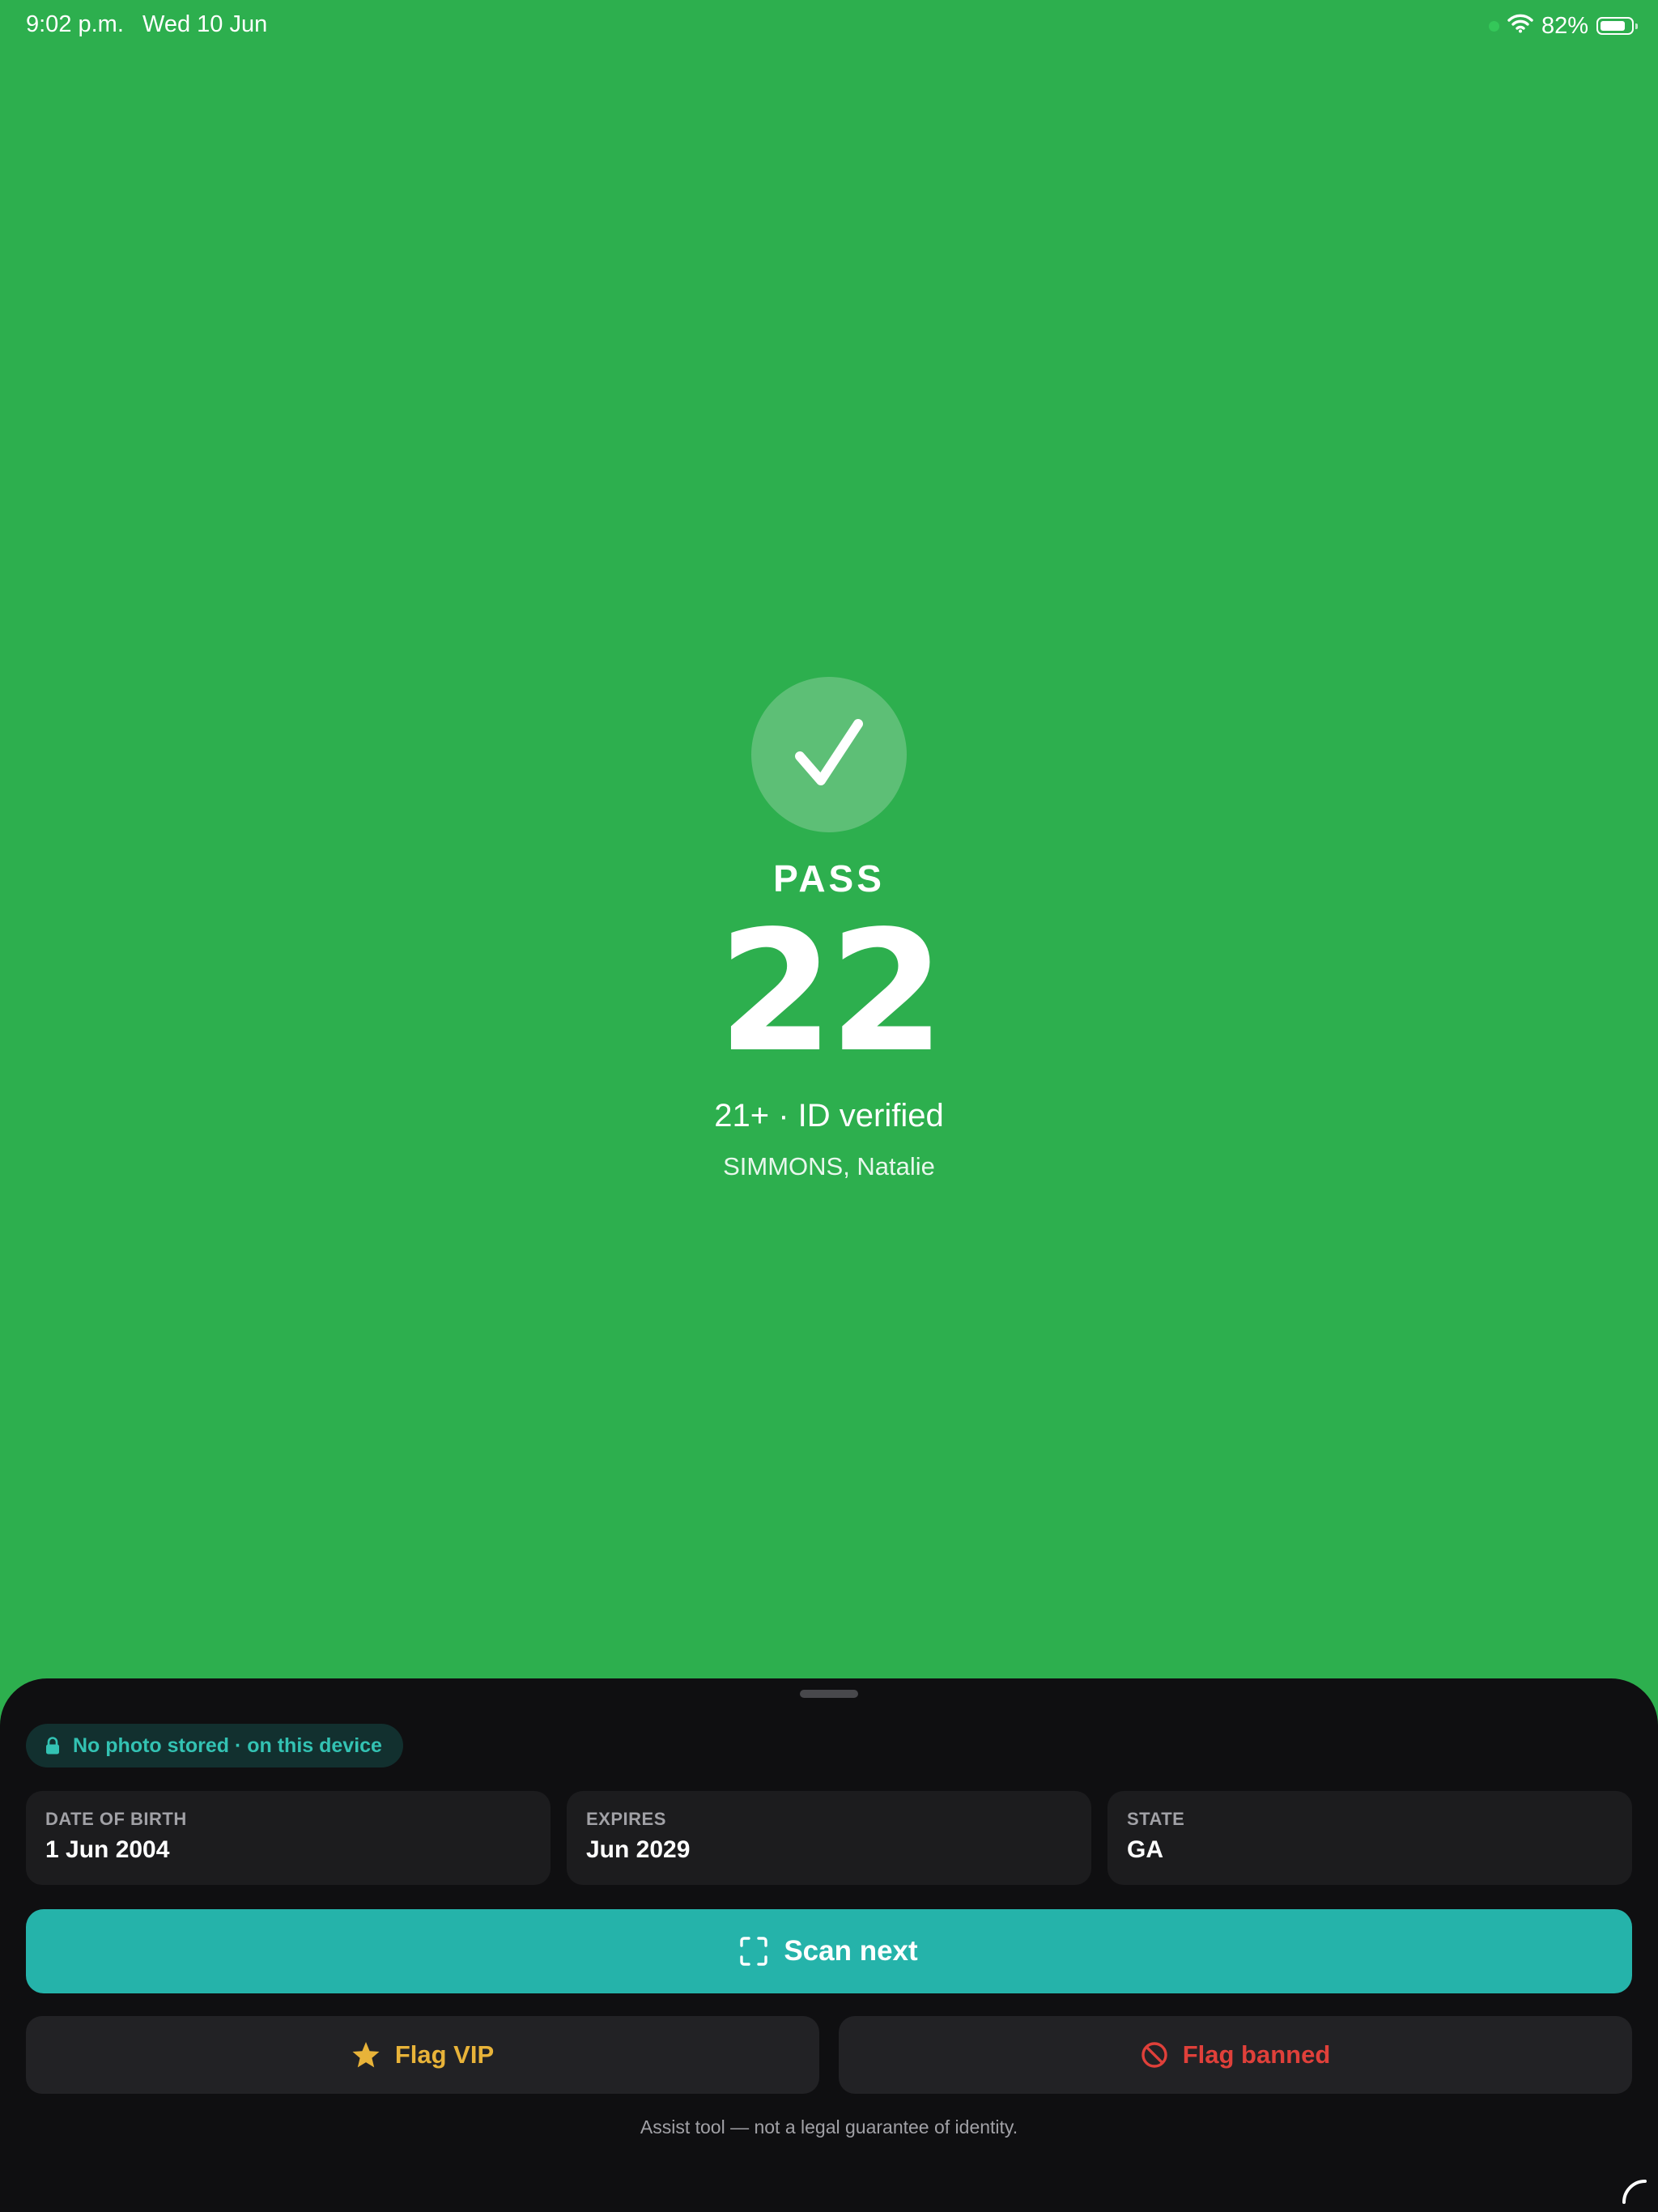 The width and height of the screenshot is (1658, 2212). Describe the element at coordinates (831, 992) in the screenshot. I see `age-value: 22` at that location.